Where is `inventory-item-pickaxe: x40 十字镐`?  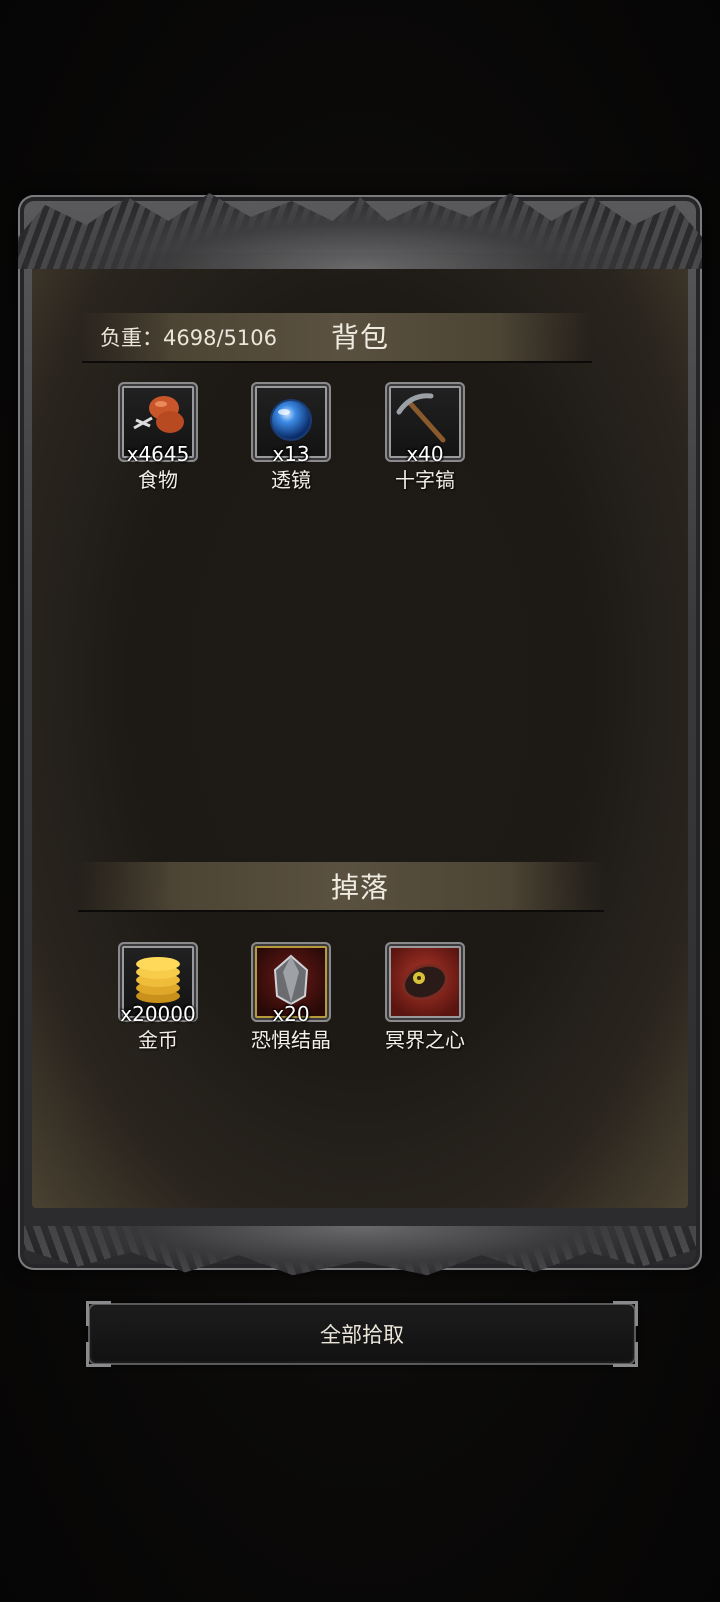 inventory-item-pickaxe: x40 十字镐 is located at coordinates (425, 437).